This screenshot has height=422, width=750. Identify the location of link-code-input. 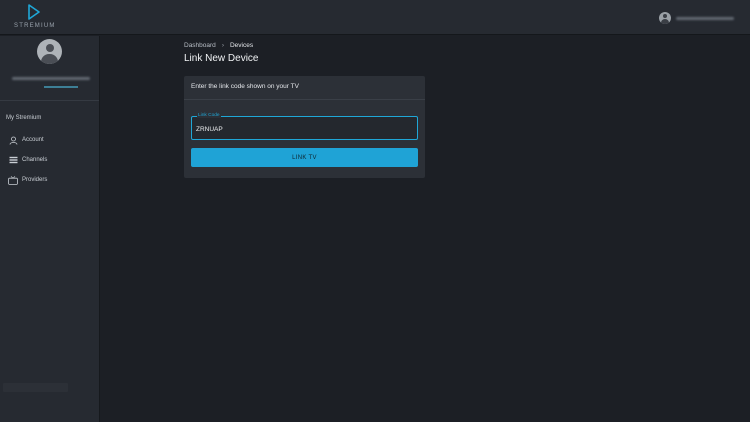
(303, 129).